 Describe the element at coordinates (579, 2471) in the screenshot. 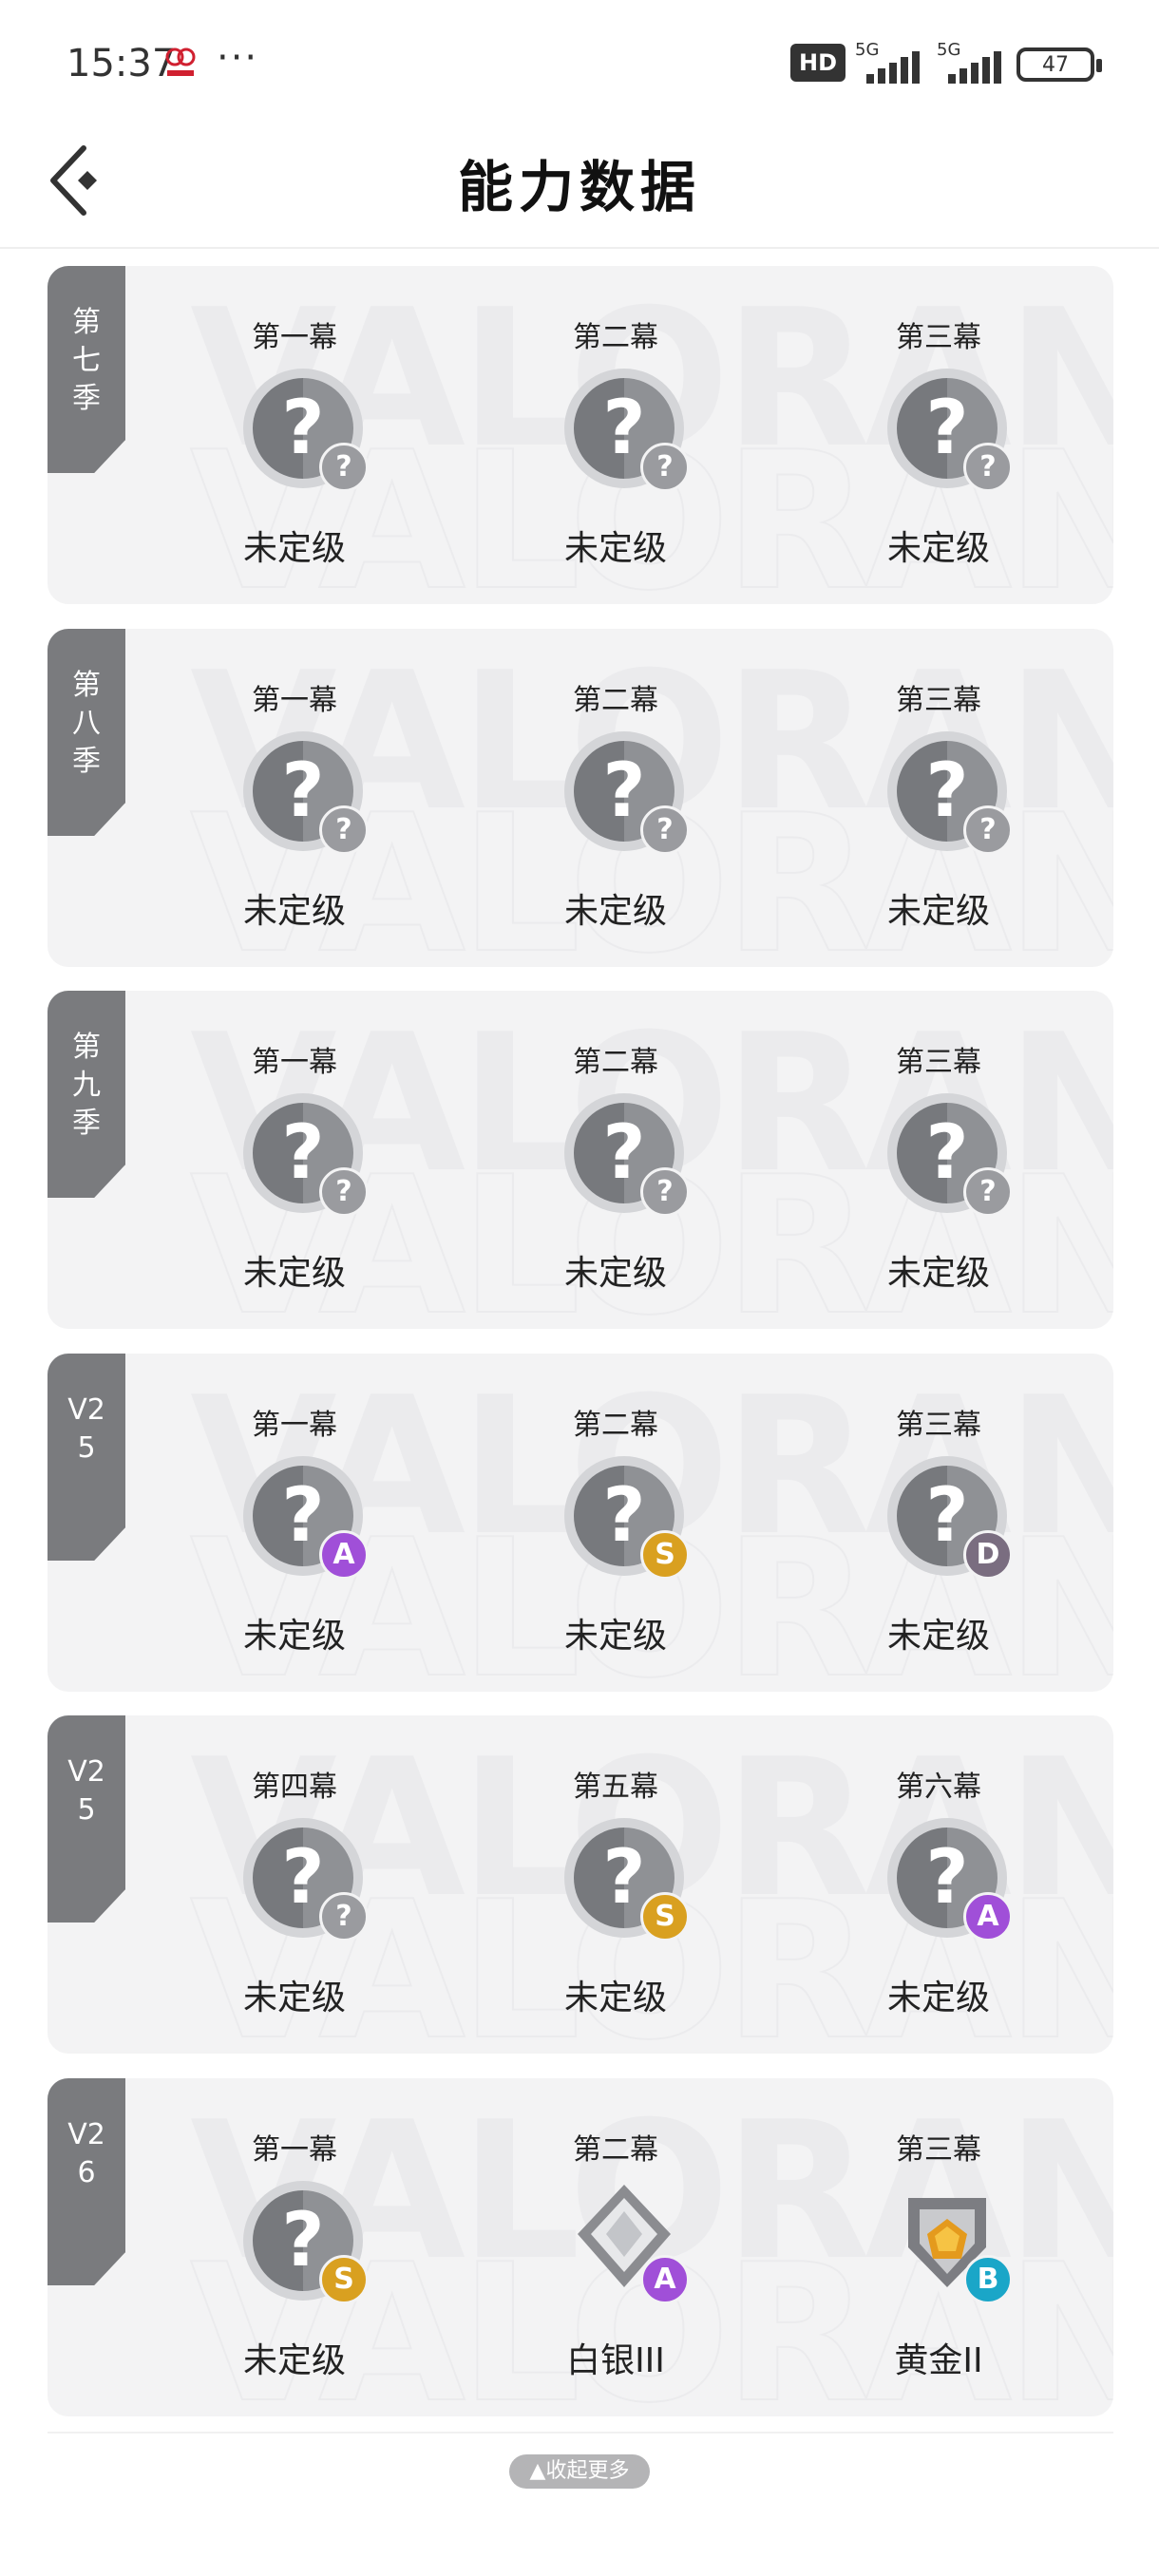

I see `collapse-more-button: ▲收起更多` at that location.